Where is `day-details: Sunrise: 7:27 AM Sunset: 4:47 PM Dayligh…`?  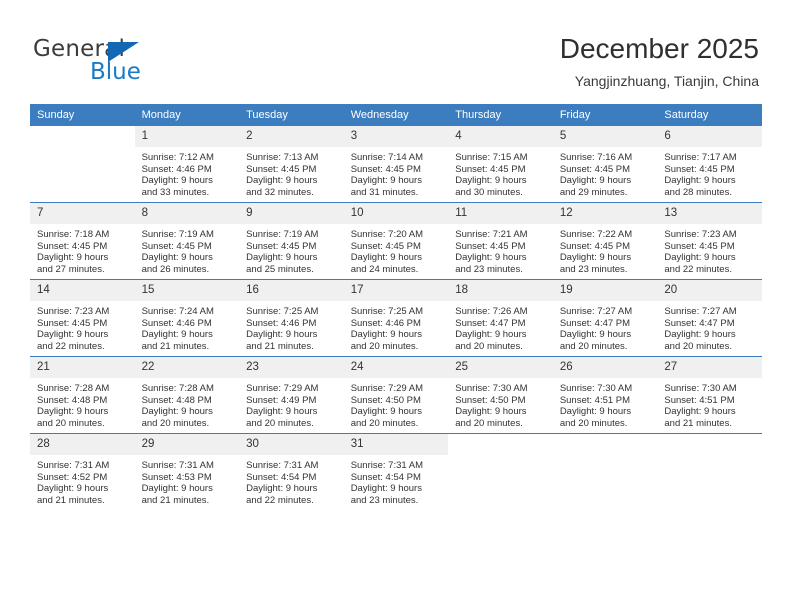
day-details: Sunrise: 7:27 AM Sunset: 4:47 PM Dayligh… is located at coordinates (709, 326).